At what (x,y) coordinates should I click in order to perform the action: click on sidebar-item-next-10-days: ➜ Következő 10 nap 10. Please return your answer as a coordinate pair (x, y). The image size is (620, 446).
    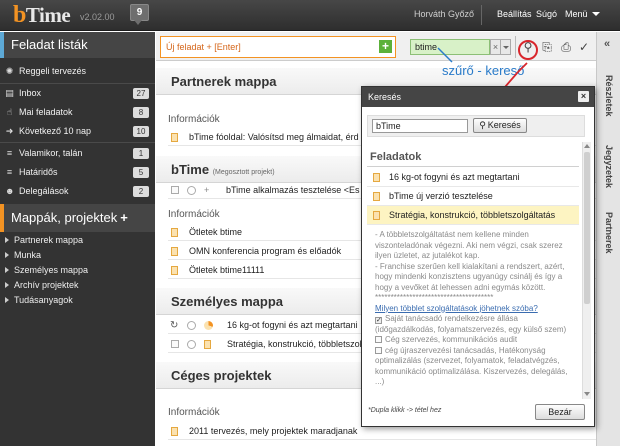
    Looking at the image, I should click on (77, 131).